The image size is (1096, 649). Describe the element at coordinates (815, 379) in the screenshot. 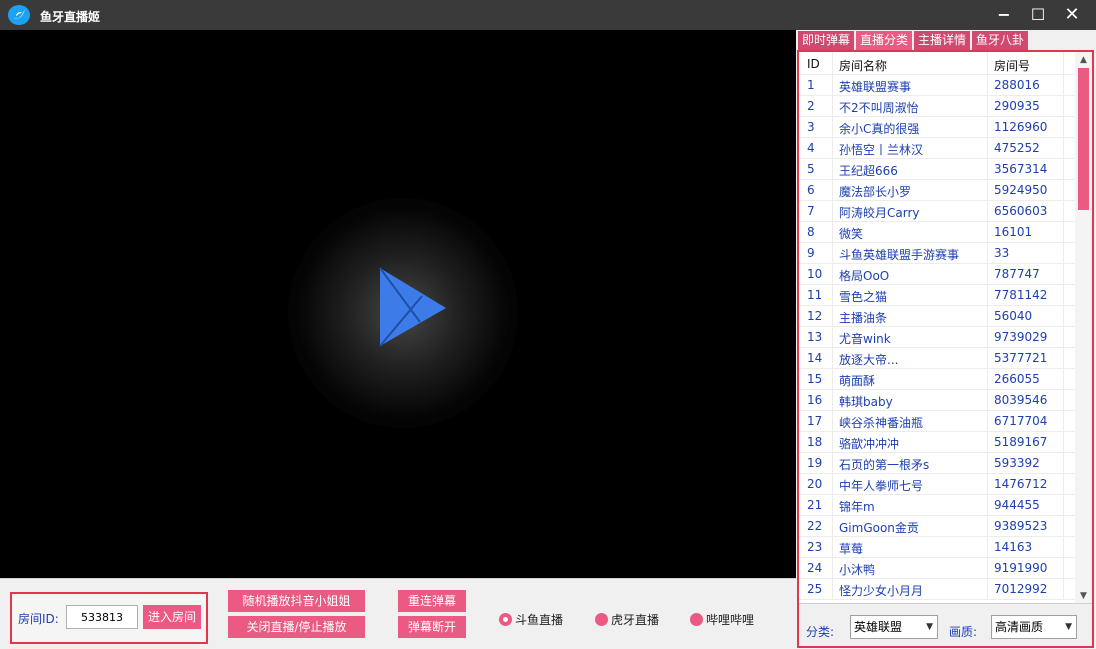

I see `row-id: 15` at that location.